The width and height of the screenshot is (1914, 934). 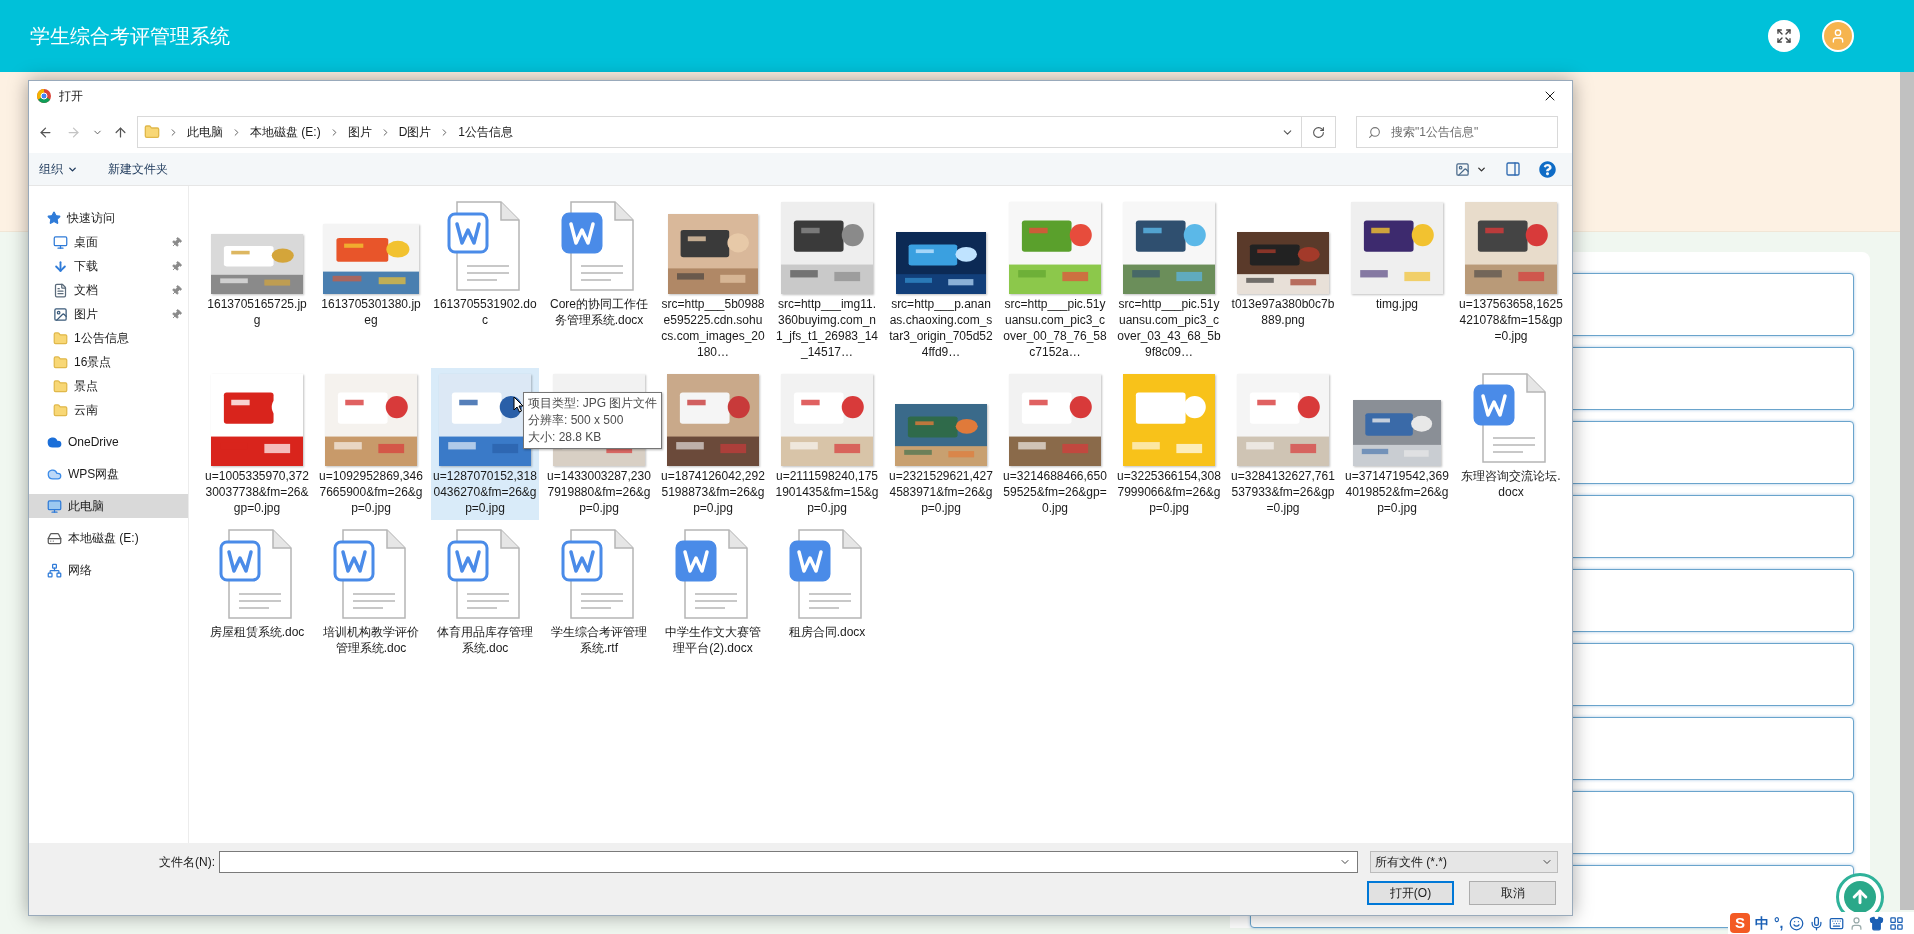 What do you see at coordinates (71, 96) in the screenshot?
I see `dialog-title: 打开` at bounding box center [71, 96].